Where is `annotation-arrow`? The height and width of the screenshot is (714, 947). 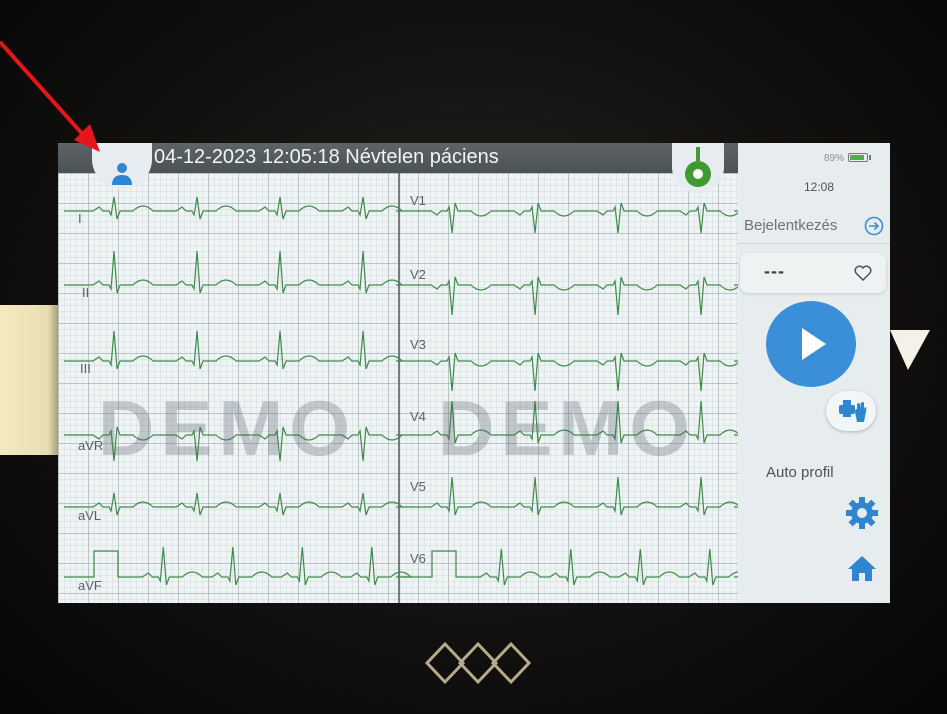
annotation-arrow is located at coordinates (50, 96).